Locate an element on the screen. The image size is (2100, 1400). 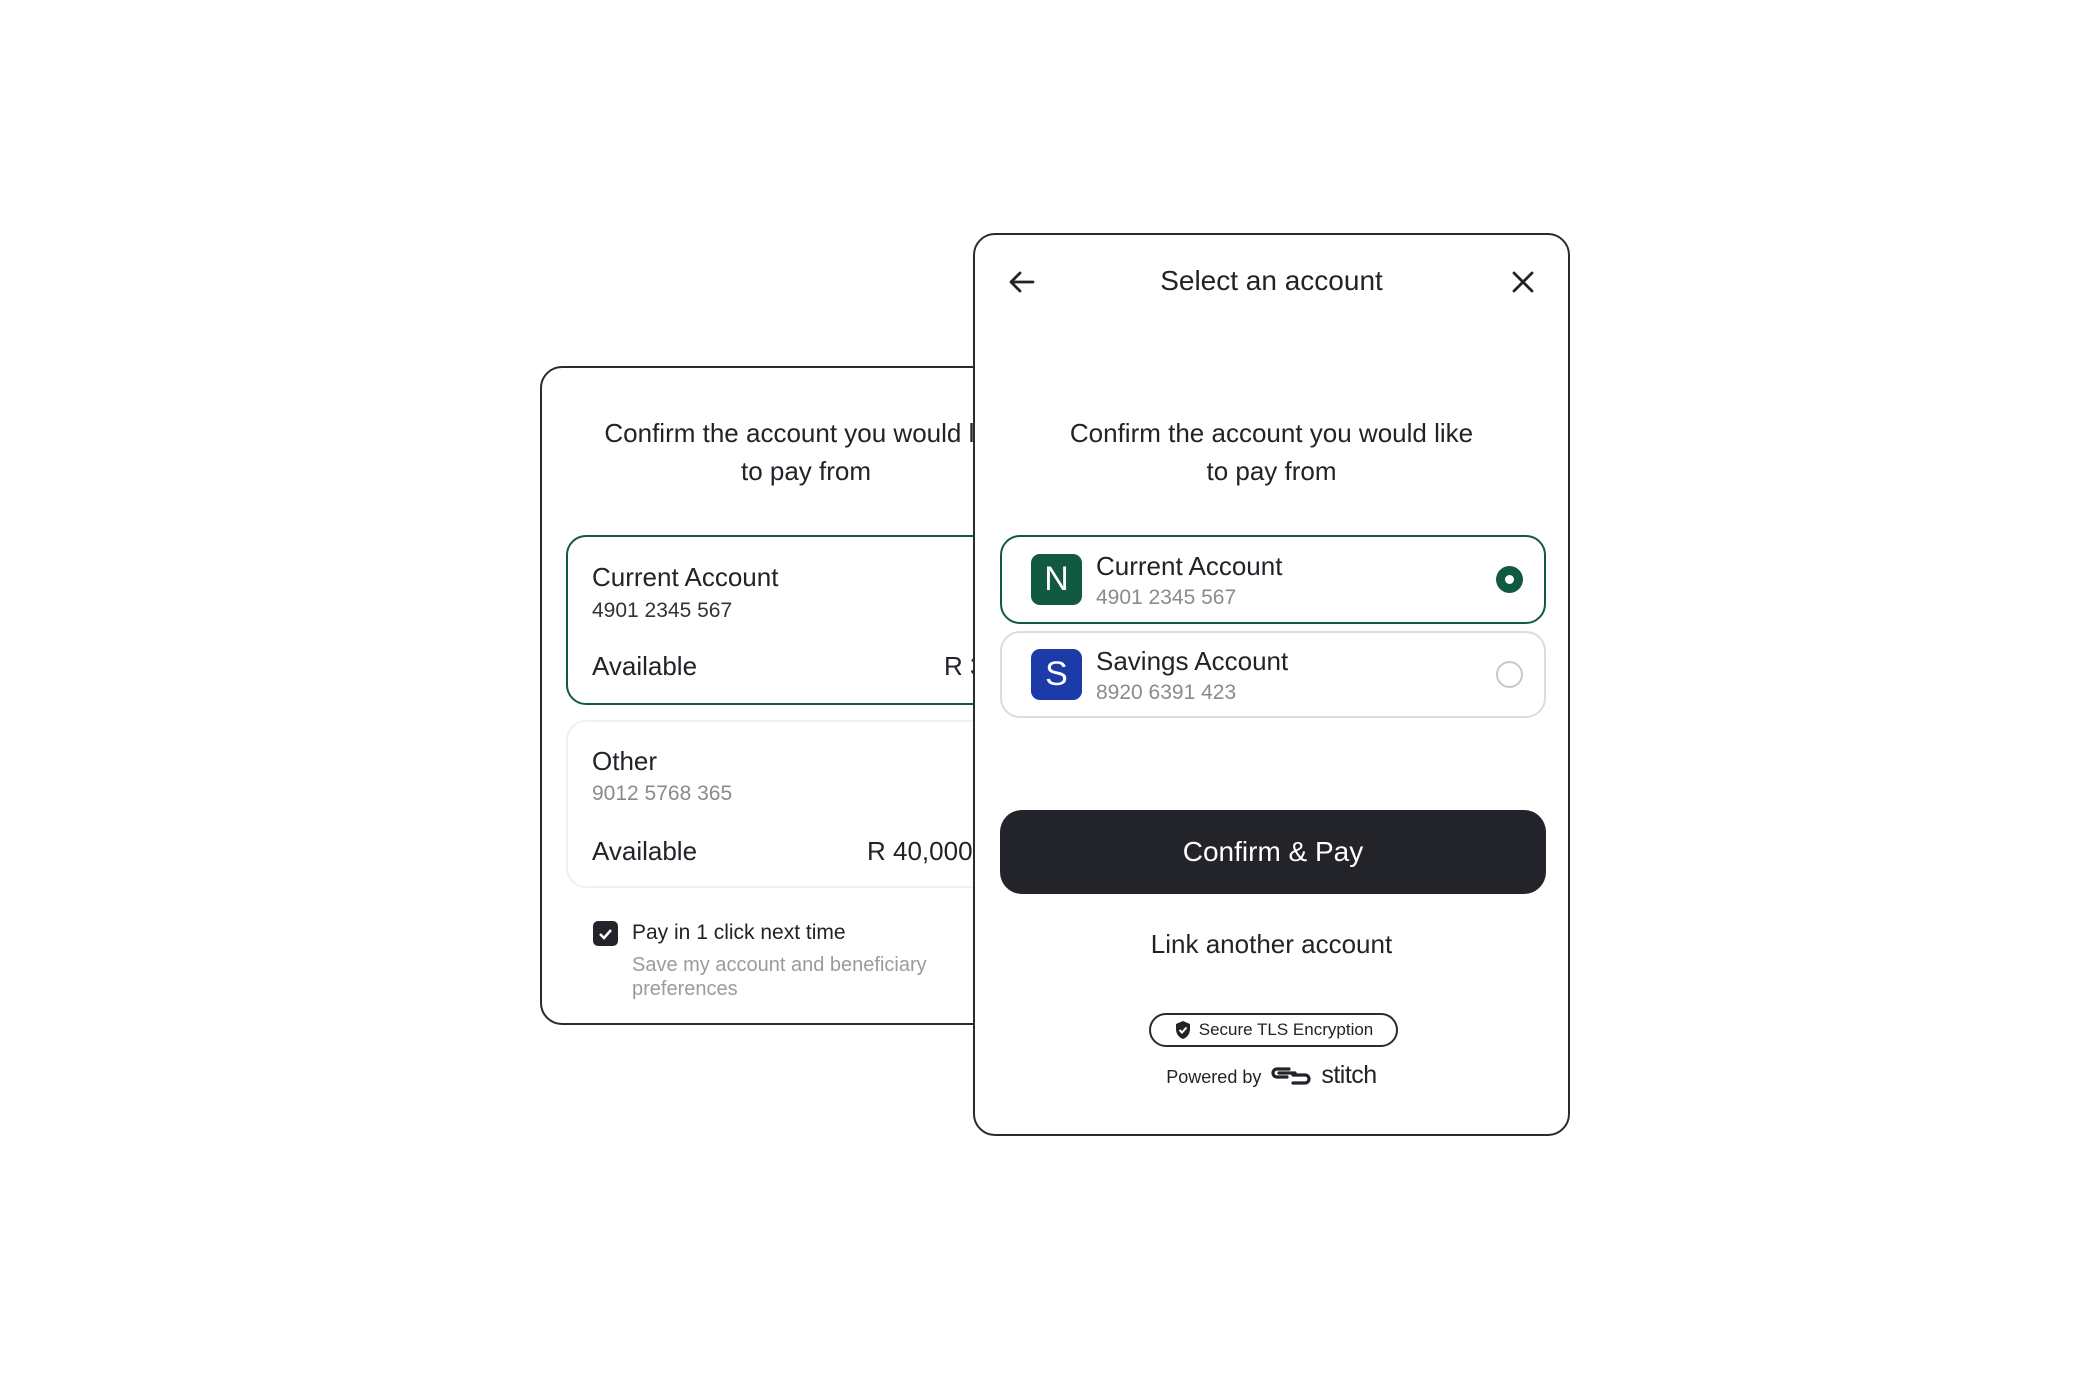
checkmark-icon is located at coordinates (605, 934).